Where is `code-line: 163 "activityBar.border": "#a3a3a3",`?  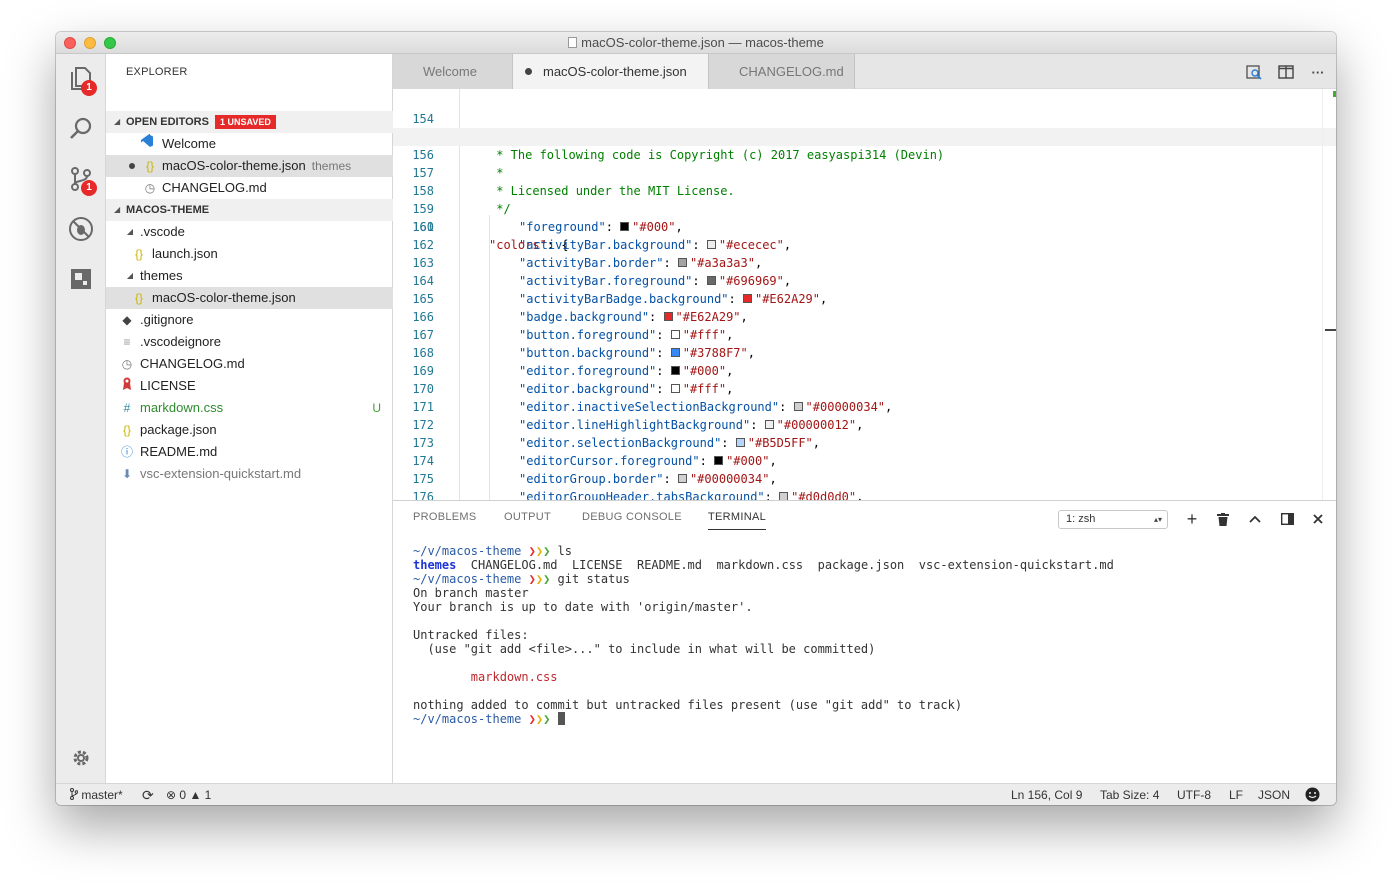 code-line: 163 "activityBar.border": "#a3a3a3", is located at coordinates (587, 263).